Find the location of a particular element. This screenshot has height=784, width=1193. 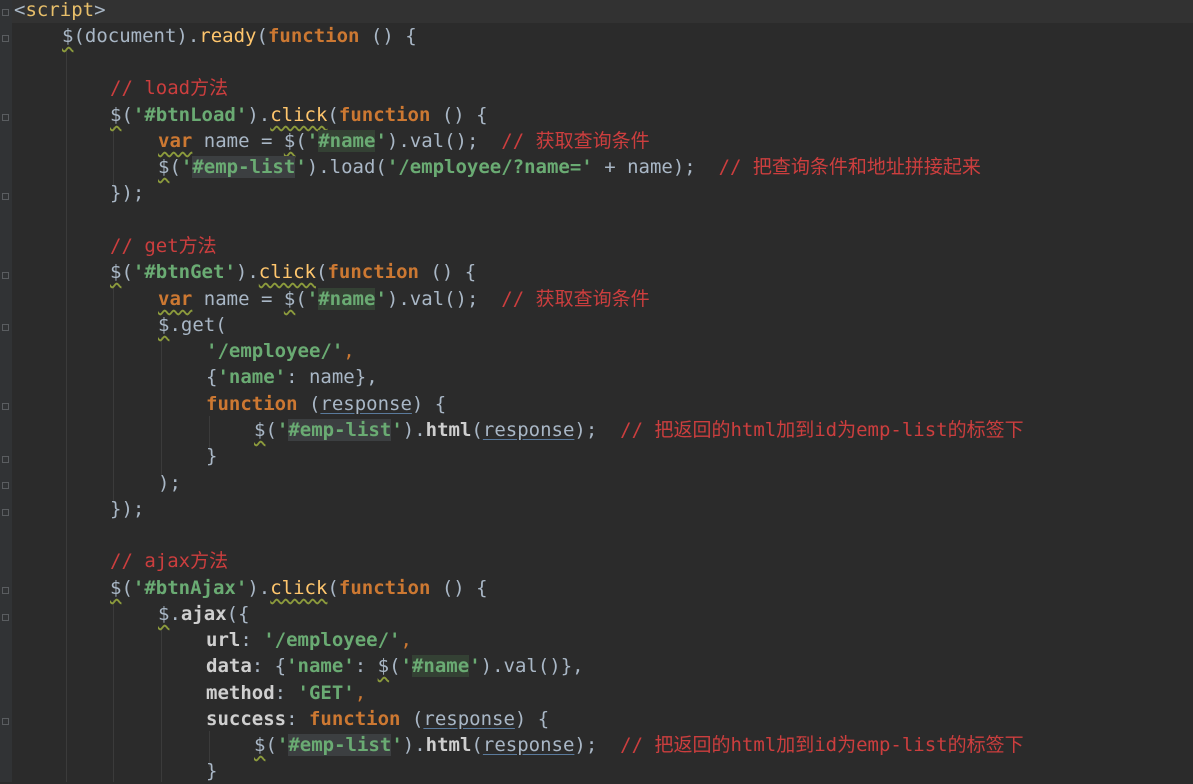

code-line: // get方法 is located at coordinates (163, 246).